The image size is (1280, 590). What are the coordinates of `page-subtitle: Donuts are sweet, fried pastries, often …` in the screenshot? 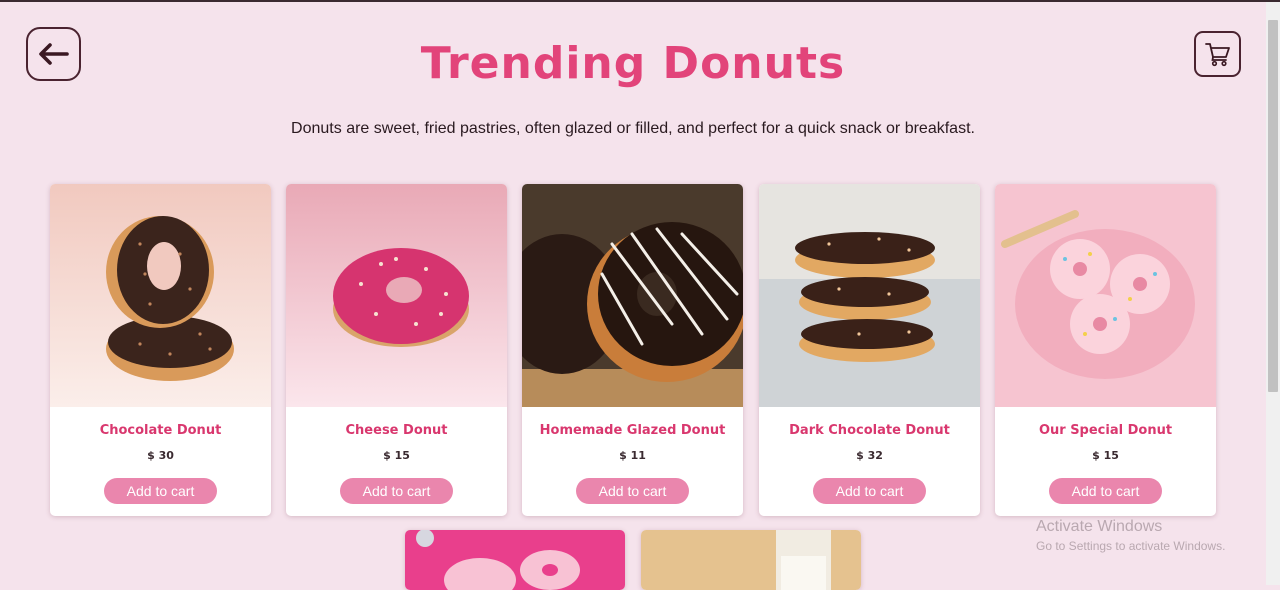 It's located at (633, 128).